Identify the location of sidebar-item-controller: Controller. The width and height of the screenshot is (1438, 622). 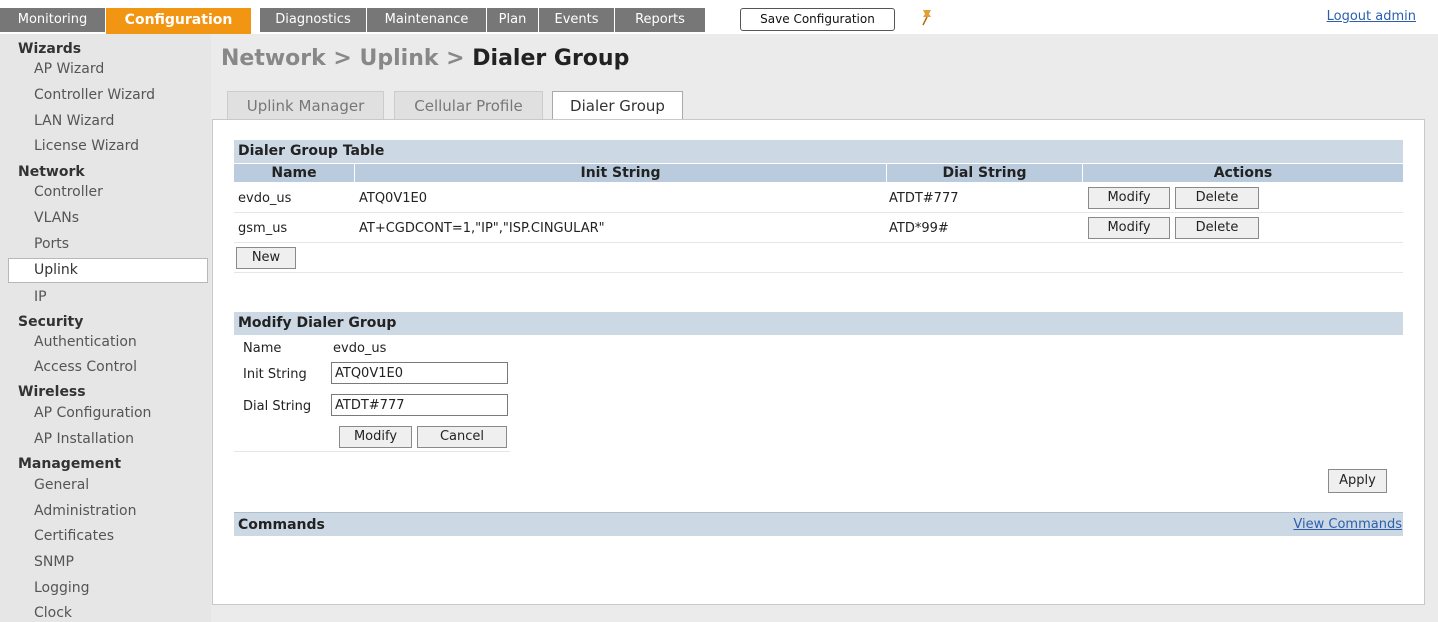
(68, 192).